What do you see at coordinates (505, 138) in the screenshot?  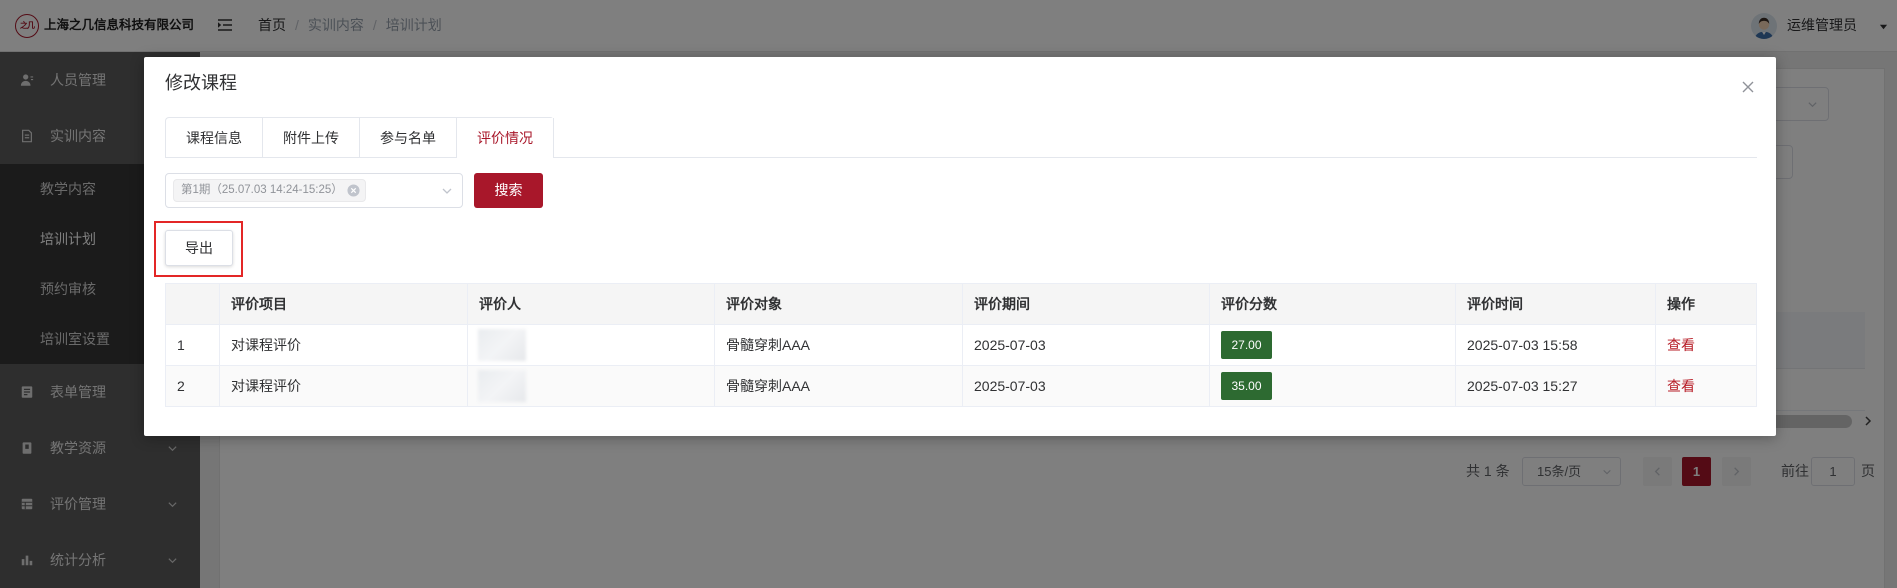 I see `tab-evaluation: 评价情况` at bounding box center [505, 138].